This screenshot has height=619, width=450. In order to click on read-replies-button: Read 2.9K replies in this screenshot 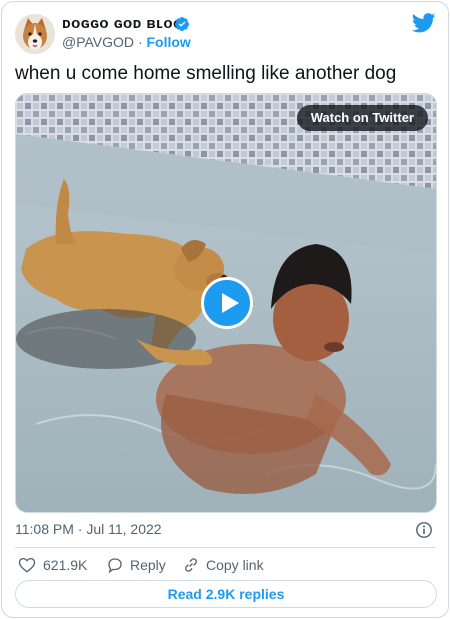, I will do `click(226, 594)`.